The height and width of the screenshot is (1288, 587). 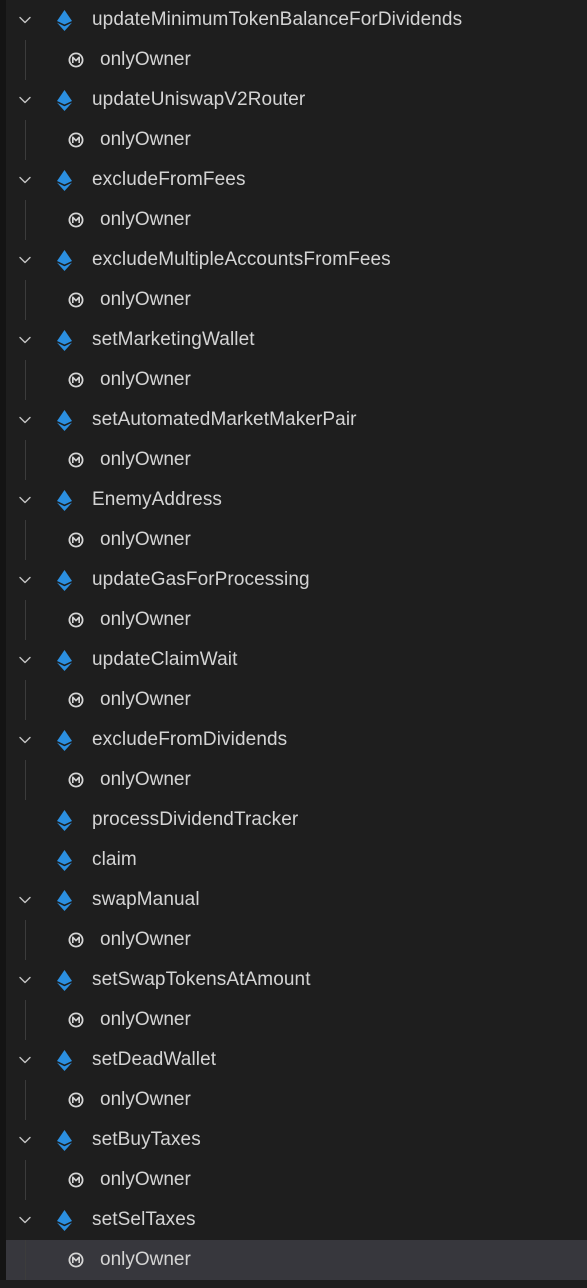 I want to click on outline-function-item: excludeMultipleAccountsFromFees, so click(x=293, y=260).